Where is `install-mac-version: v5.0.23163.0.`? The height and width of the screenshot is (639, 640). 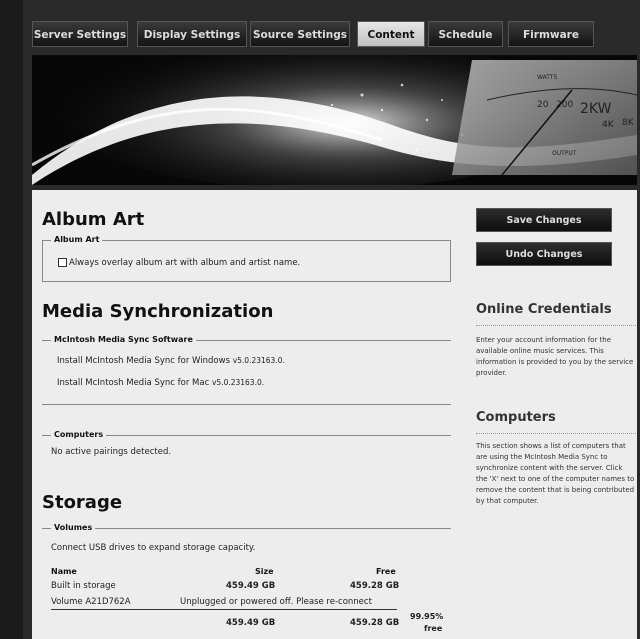 install-mac-version: v5.0.23163.0. is located at coordinates (238, 382).